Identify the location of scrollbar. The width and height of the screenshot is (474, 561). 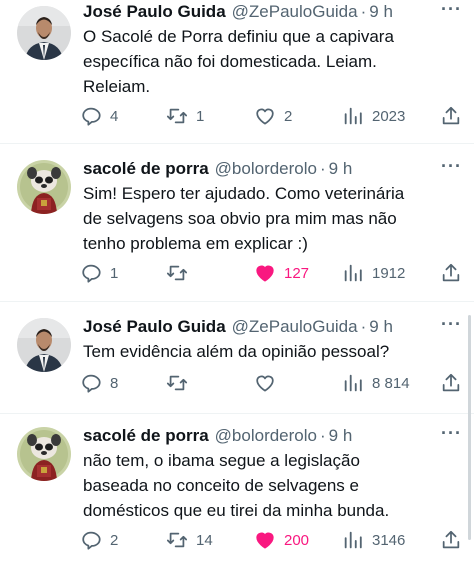
(469, 427).